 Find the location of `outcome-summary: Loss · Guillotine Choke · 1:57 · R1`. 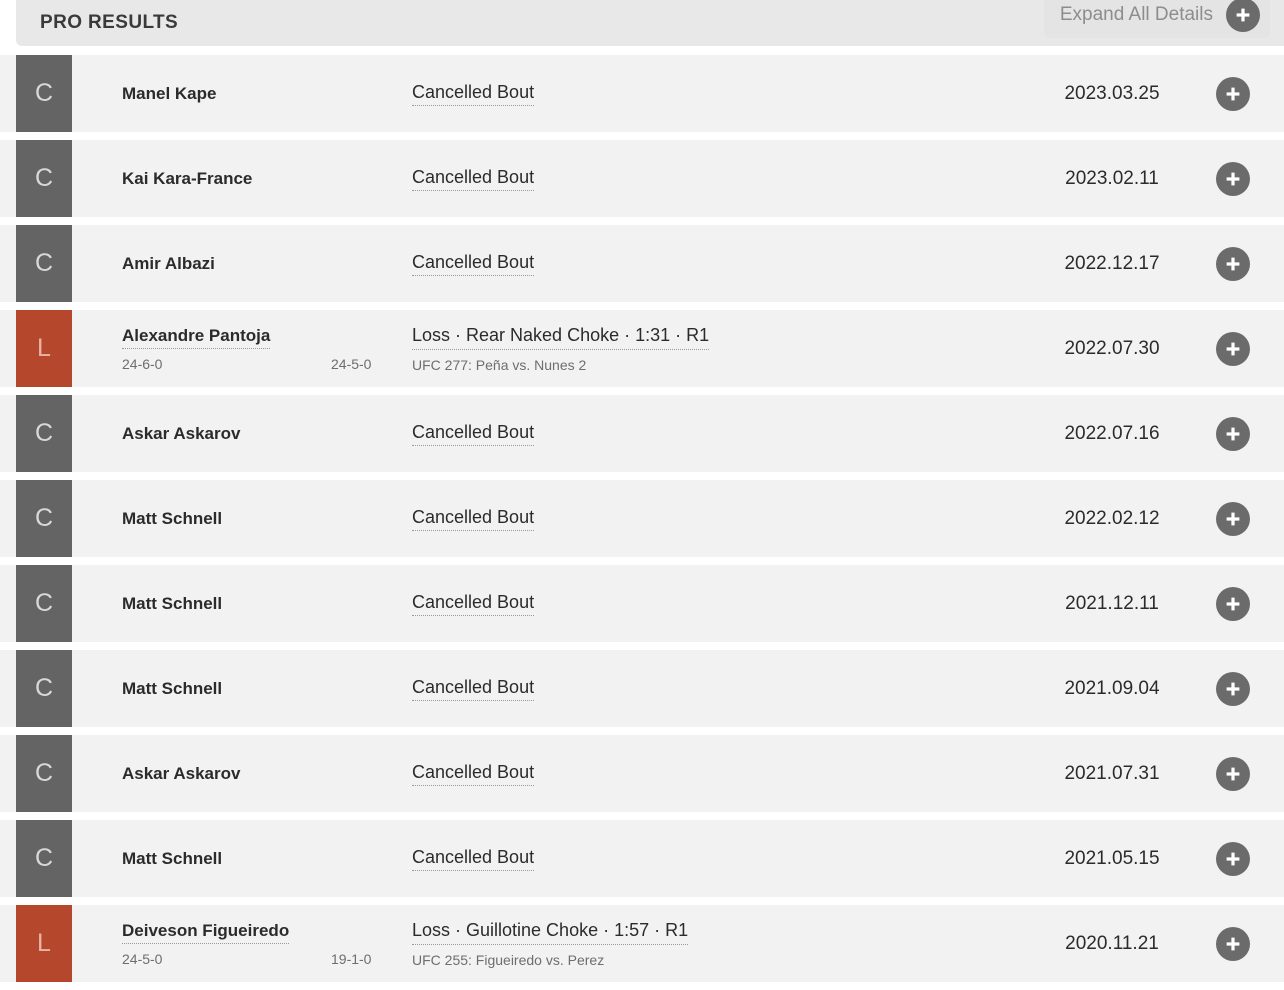

outcome-summary: Loss · Guillotine Choke · 1:57 · R1 is located at coordinates (550, 932).